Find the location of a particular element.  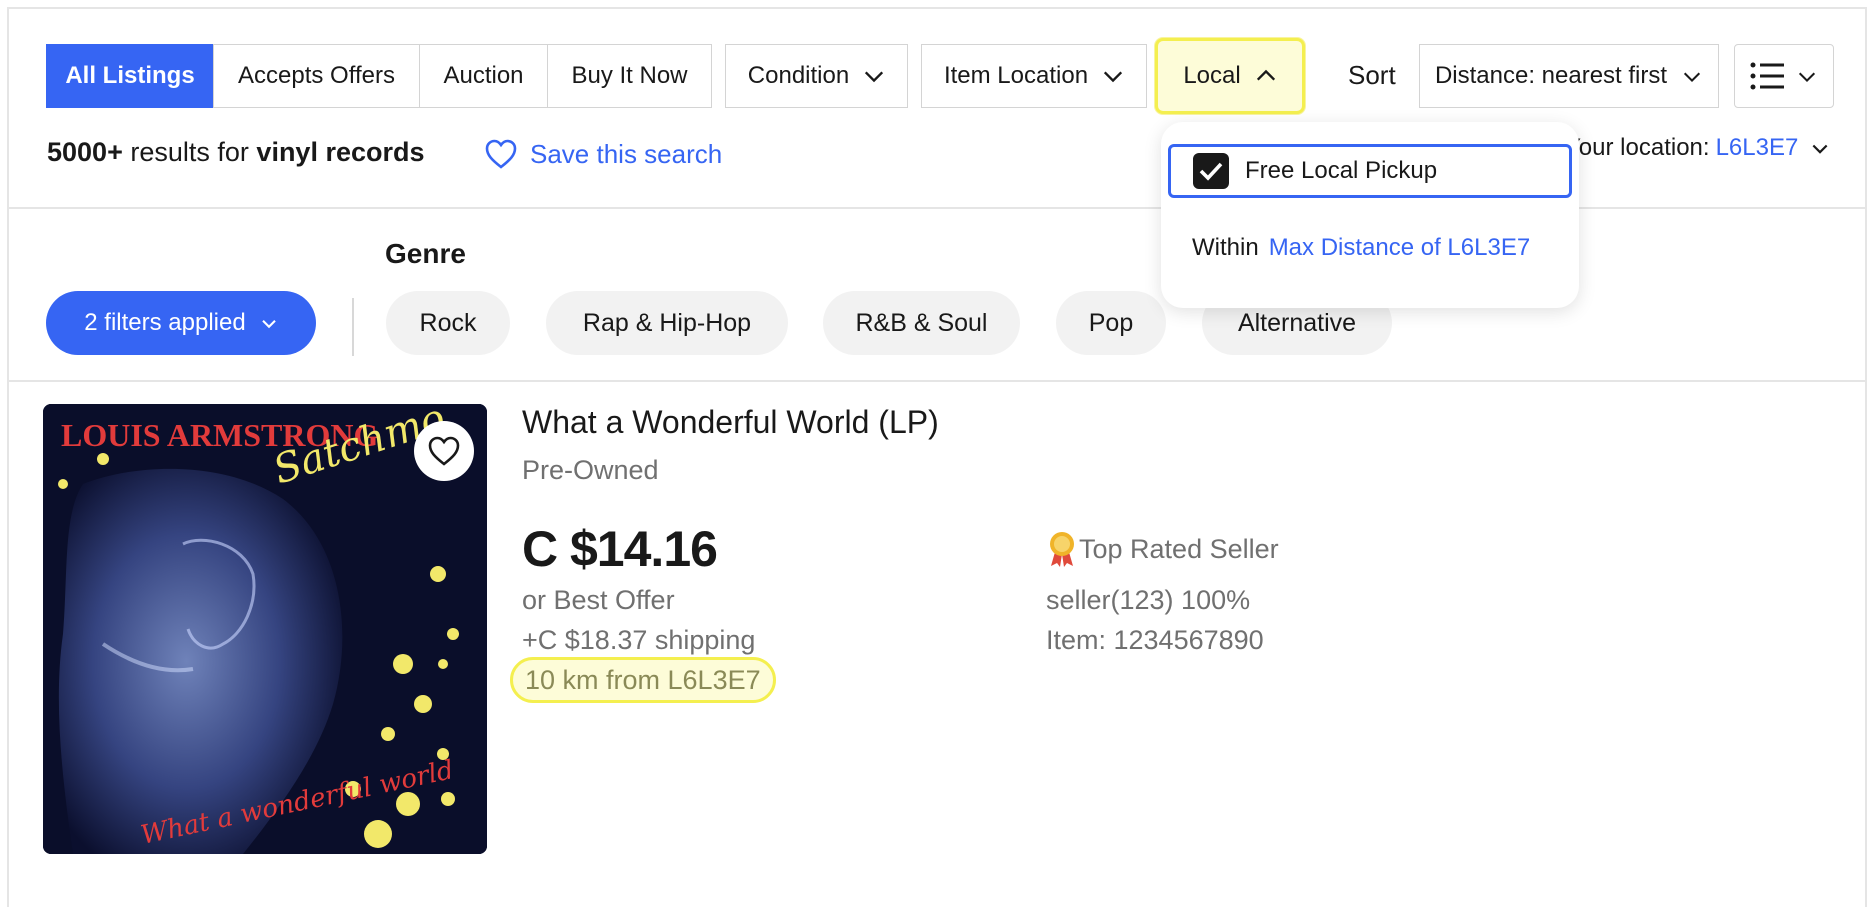

list-view-icon is located at coordinates (1767, 76).